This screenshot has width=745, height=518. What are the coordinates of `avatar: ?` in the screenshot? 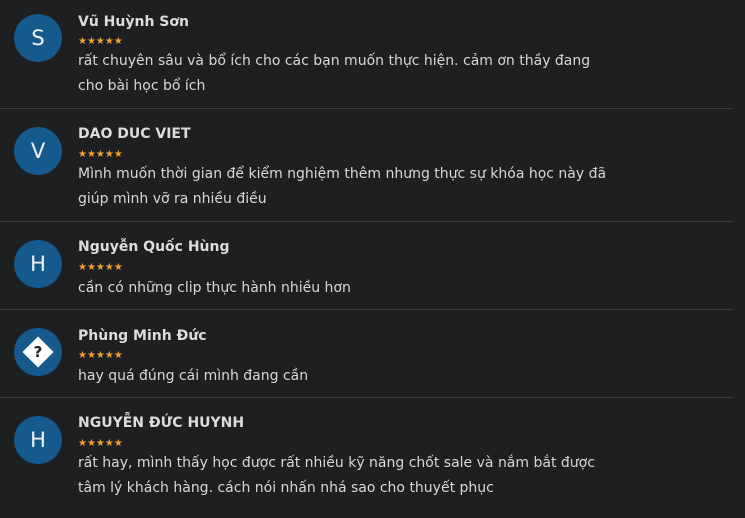 It's located at (38, 352).